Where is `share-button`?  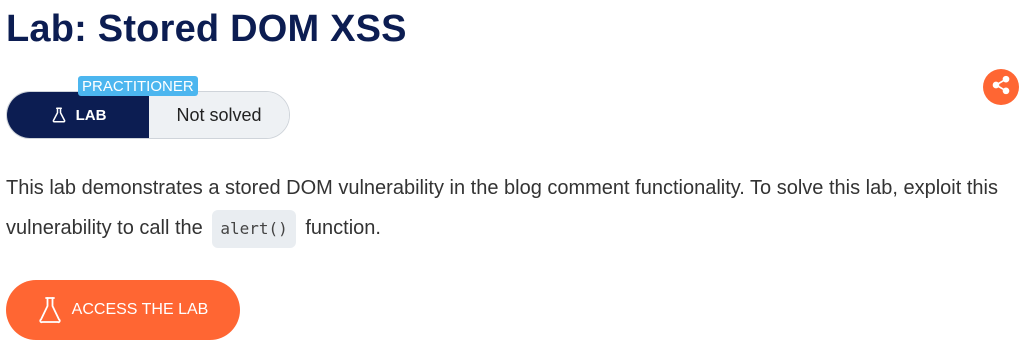
share-button is located at coordinates (1001, 87).